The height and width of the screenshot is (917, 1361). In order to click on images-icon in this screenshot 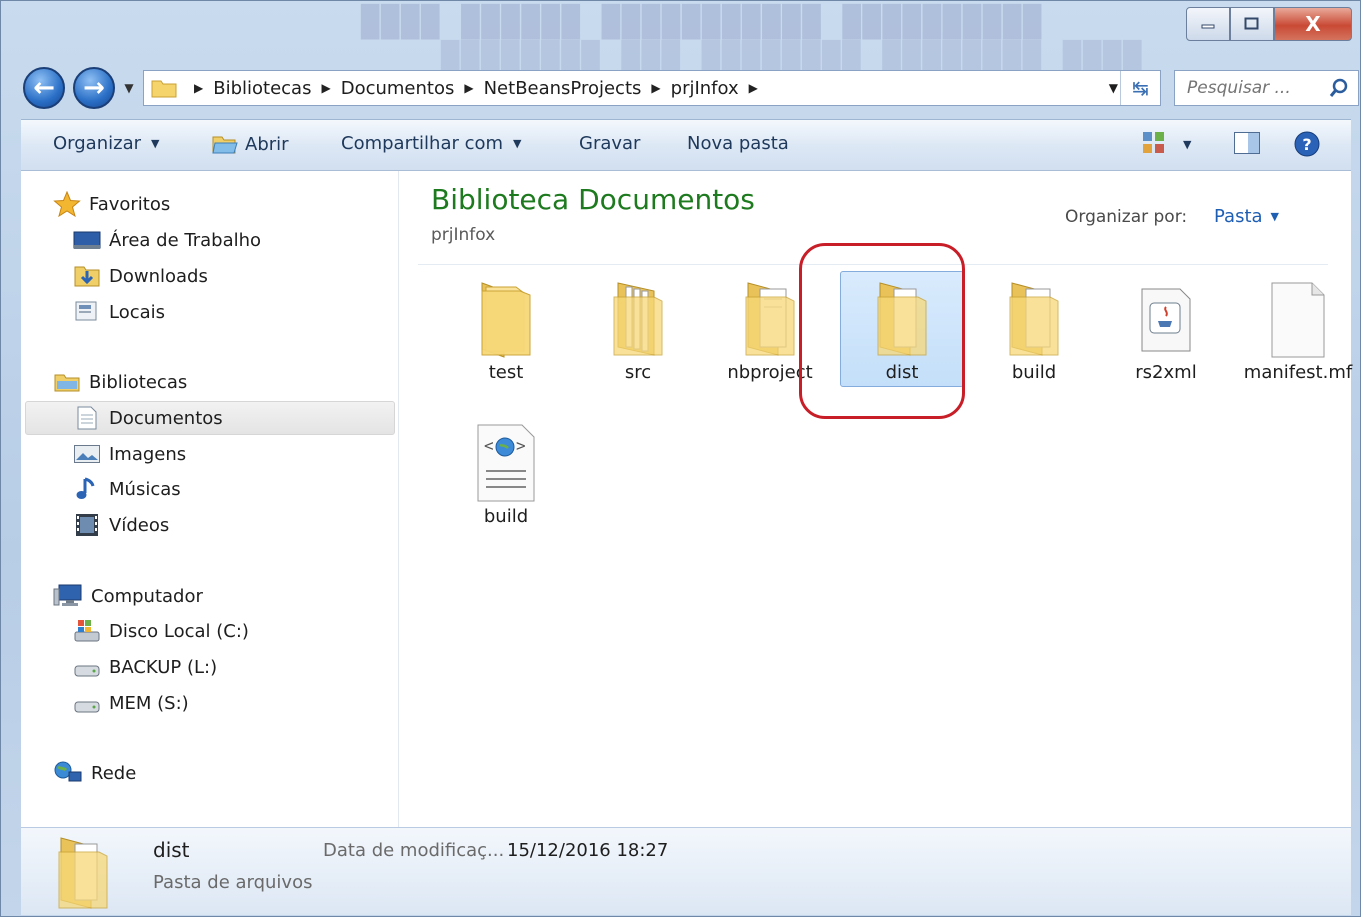, I will do `click(87, 454)`.